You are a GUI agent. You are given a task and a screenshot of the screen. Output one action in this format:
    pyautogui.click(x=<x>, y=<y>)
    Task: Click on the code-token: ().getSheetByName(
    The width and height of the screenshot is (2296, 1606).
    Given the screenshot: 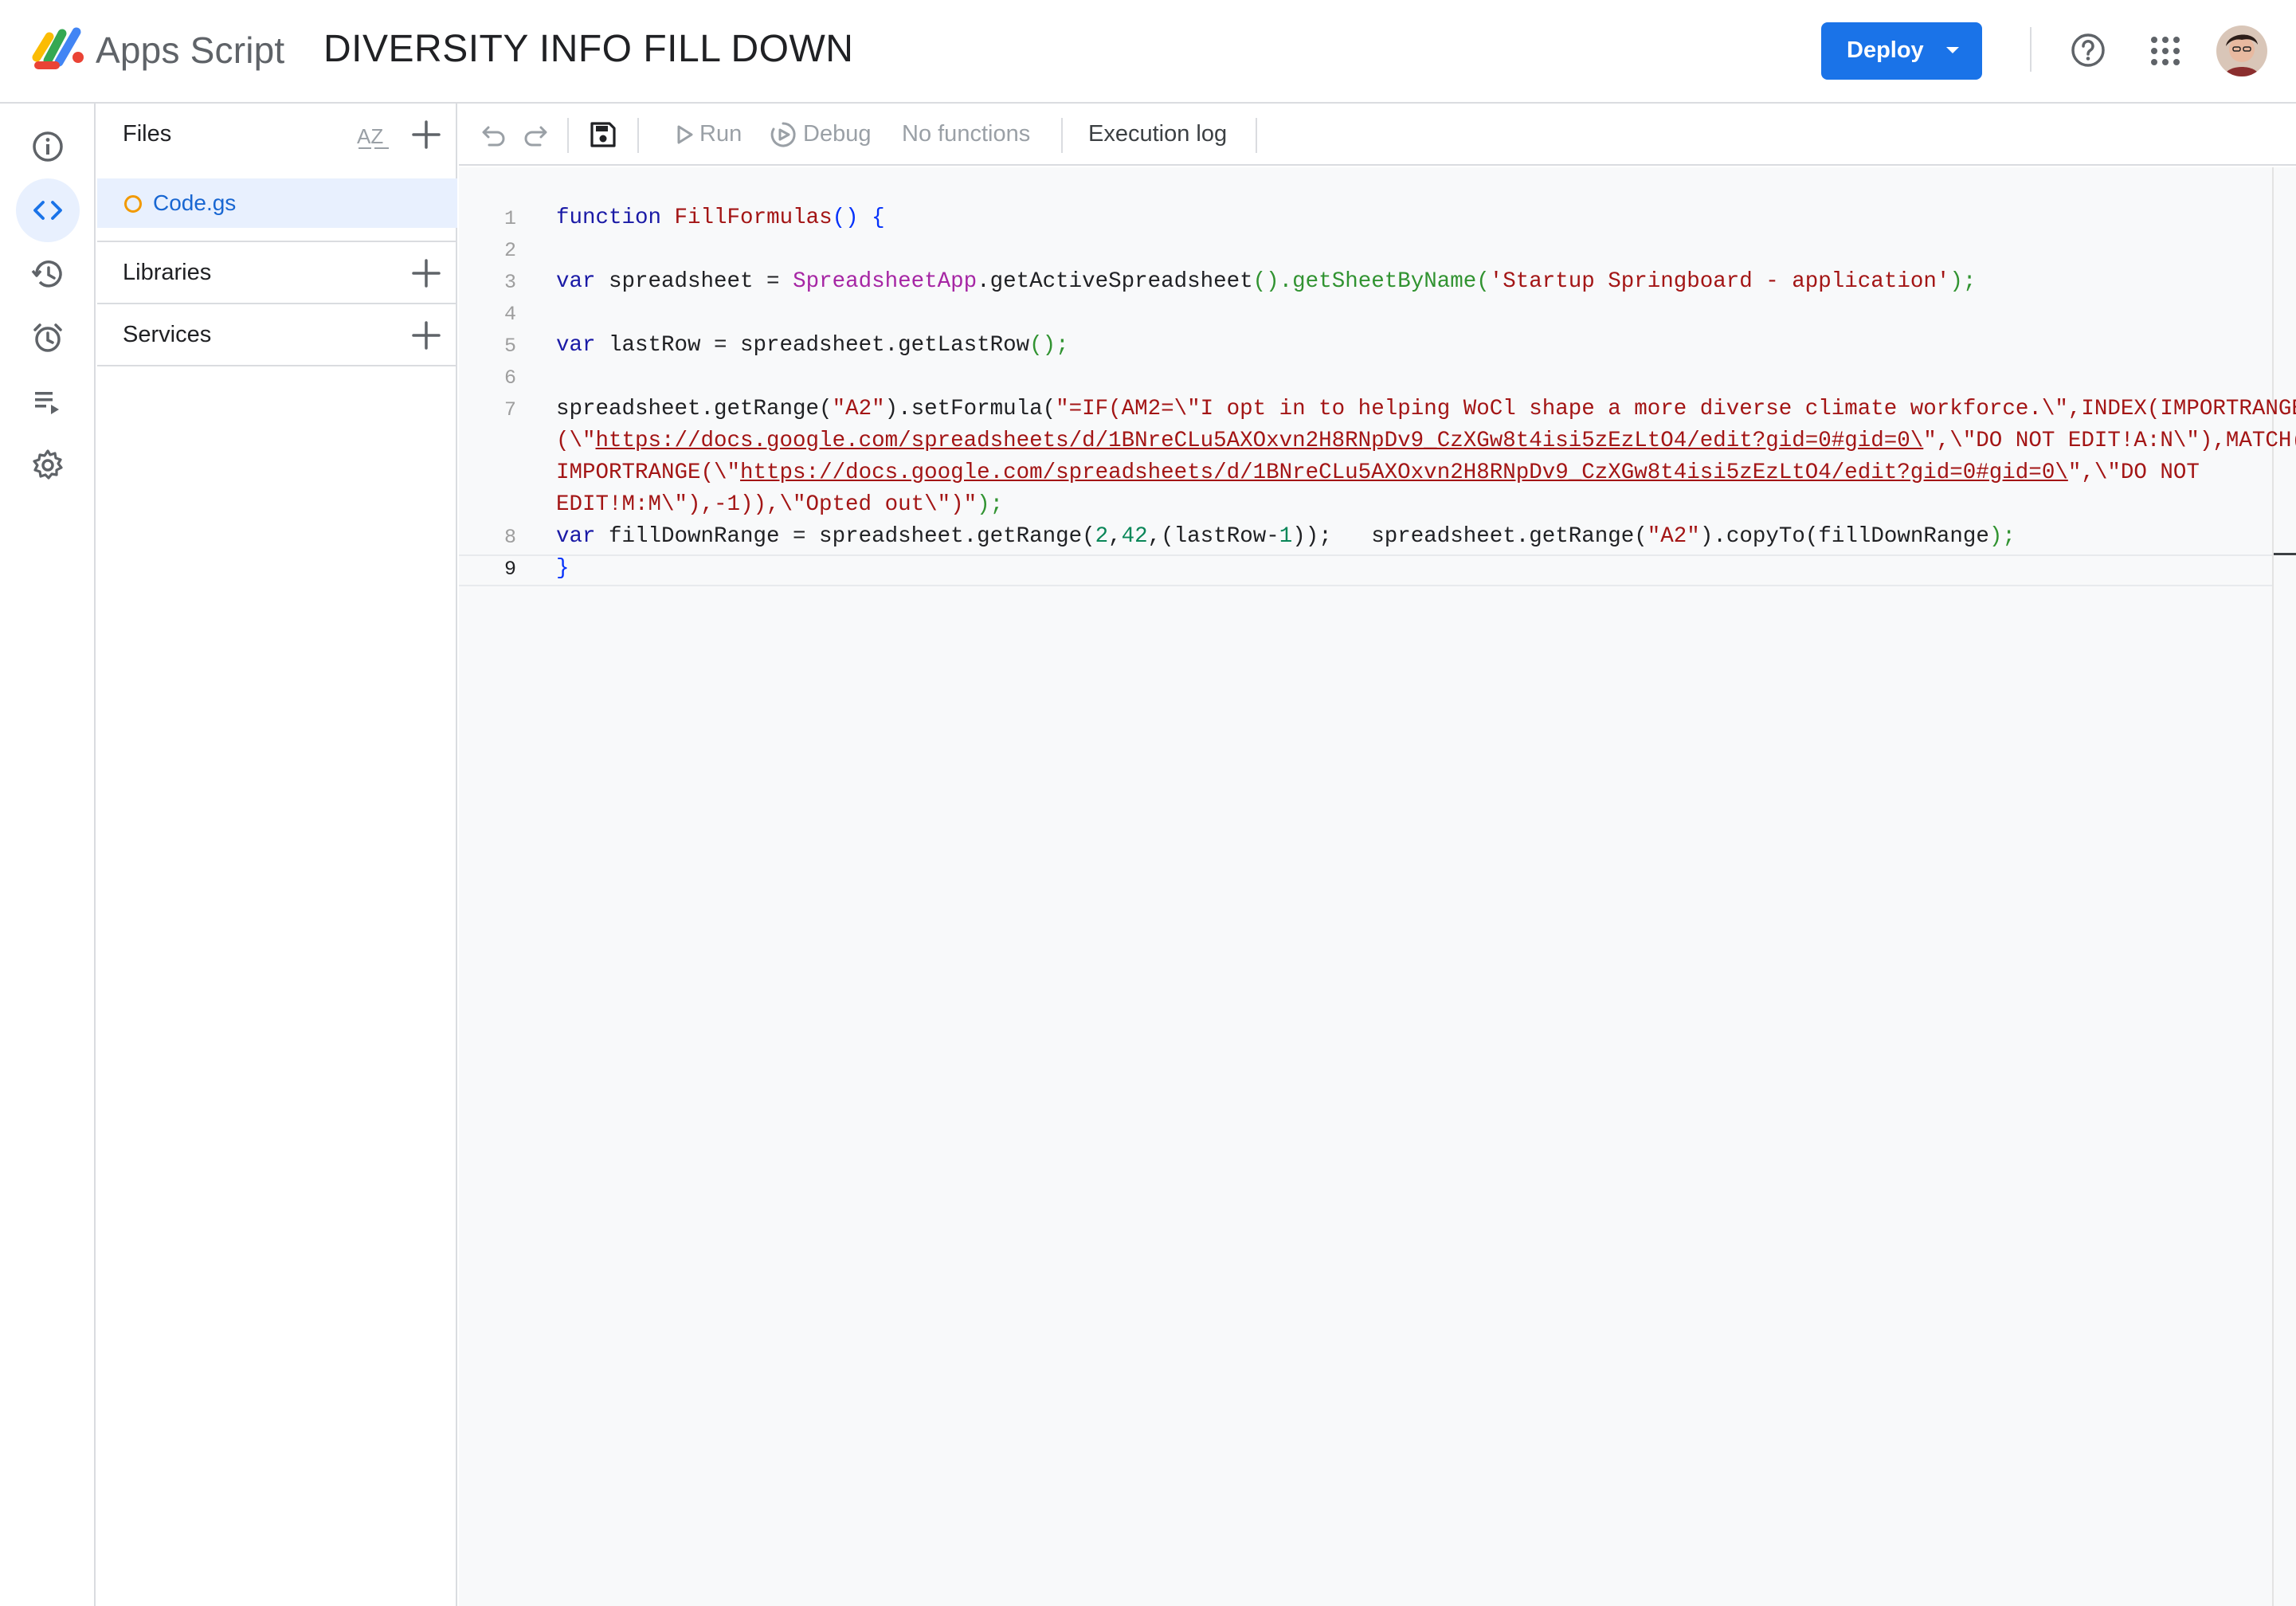 What is the action you would take?
    pyautogui.click(x=1371, y=281)
    